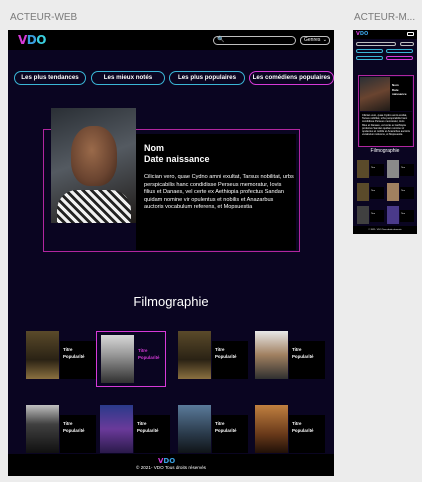 The image size is (422, 482). What do you see at coordinates (385, 34) in the screenshot?
I see `mobile-header: VDO` at bounding box center [385, 34].